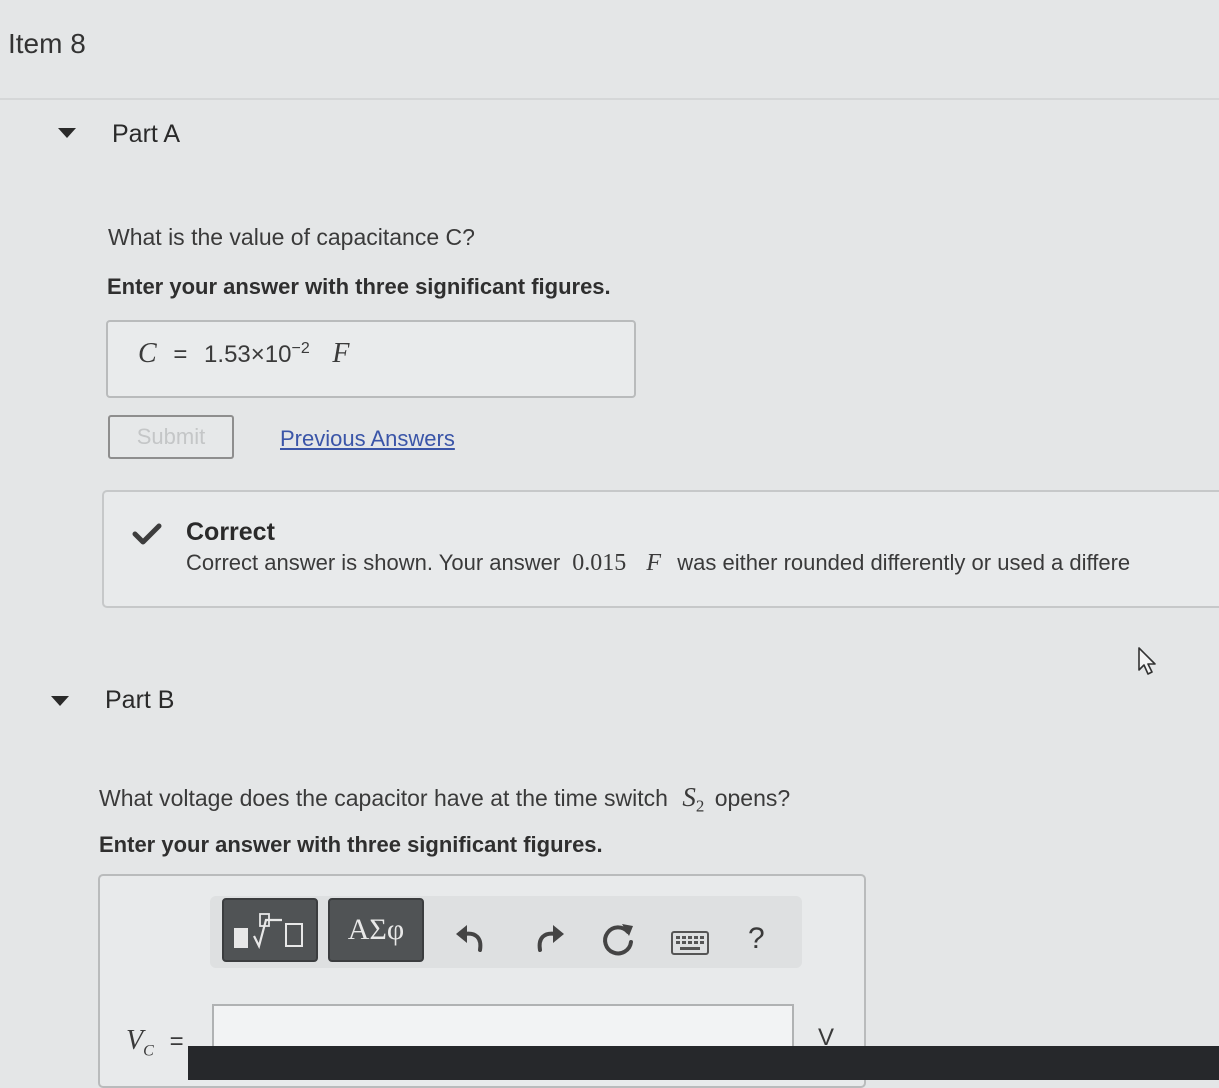 This screenshot has width=1219, height=1088. I want to click on check-icon, so click(147, 534).